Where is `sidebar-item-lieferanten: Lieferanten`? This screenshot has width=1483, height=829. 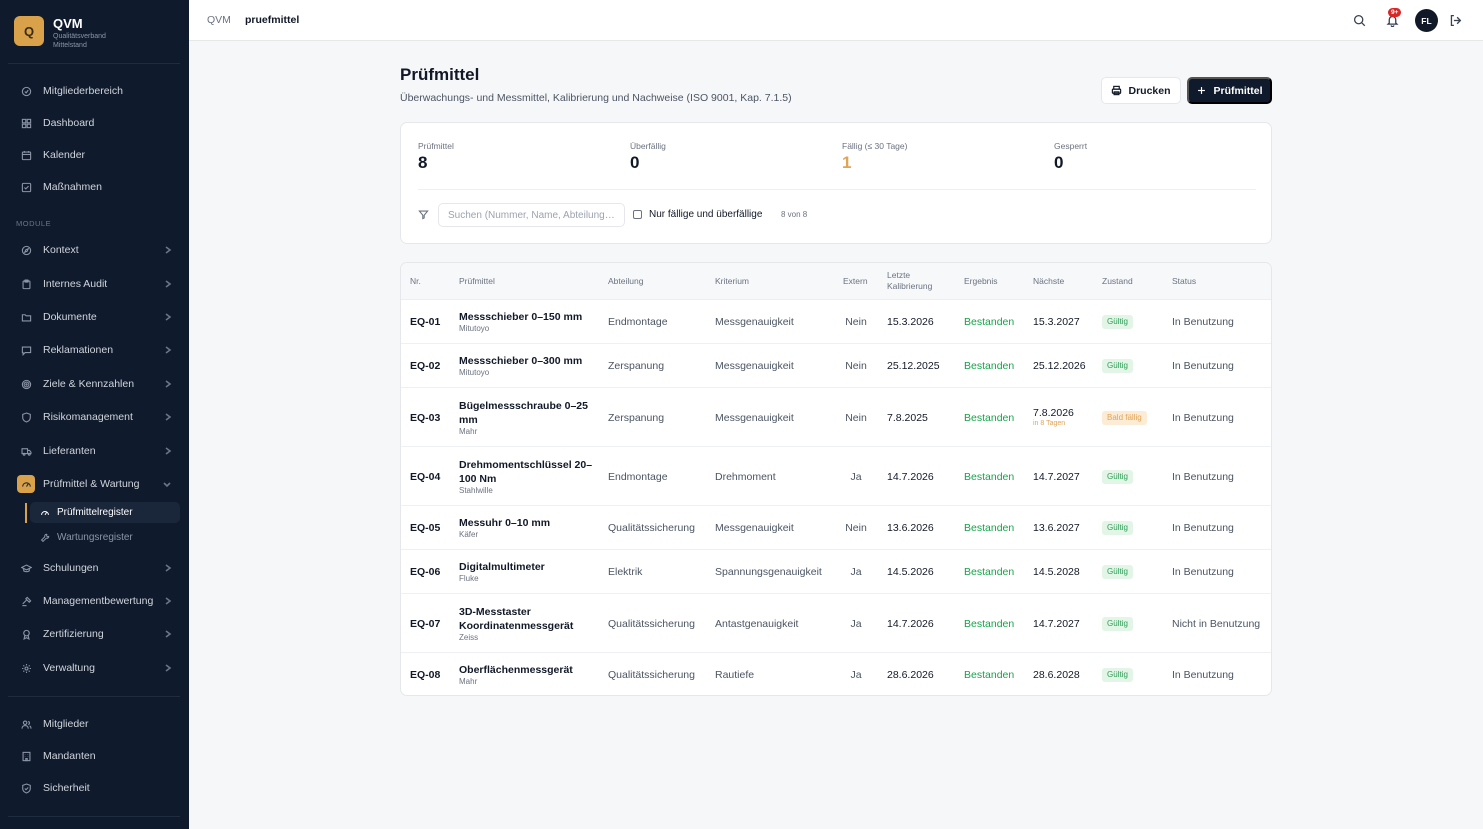
sidebar-item-lieferanten: Lieferanten is located at coordinates (94, 451).